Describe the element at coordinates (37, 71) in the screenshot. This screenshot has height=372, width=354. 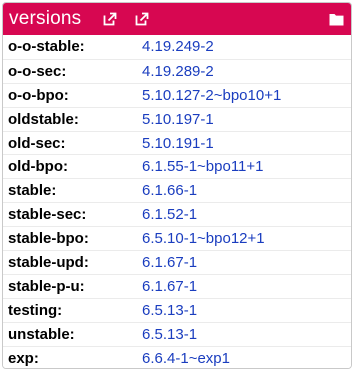
I see `suite-label: o-o-sec:` at that location.